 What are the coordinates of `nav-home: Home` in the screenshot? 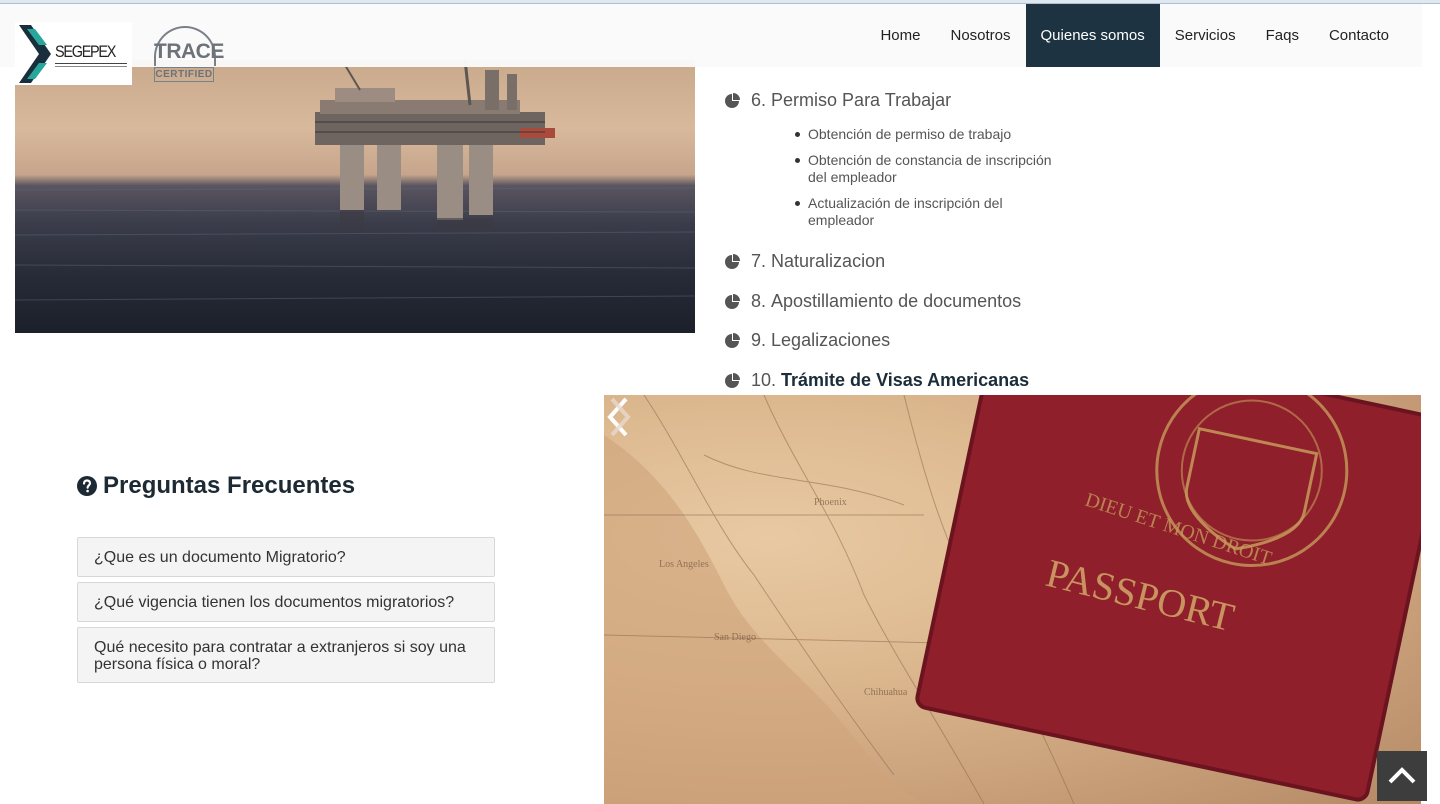 It's located at (900, 35).